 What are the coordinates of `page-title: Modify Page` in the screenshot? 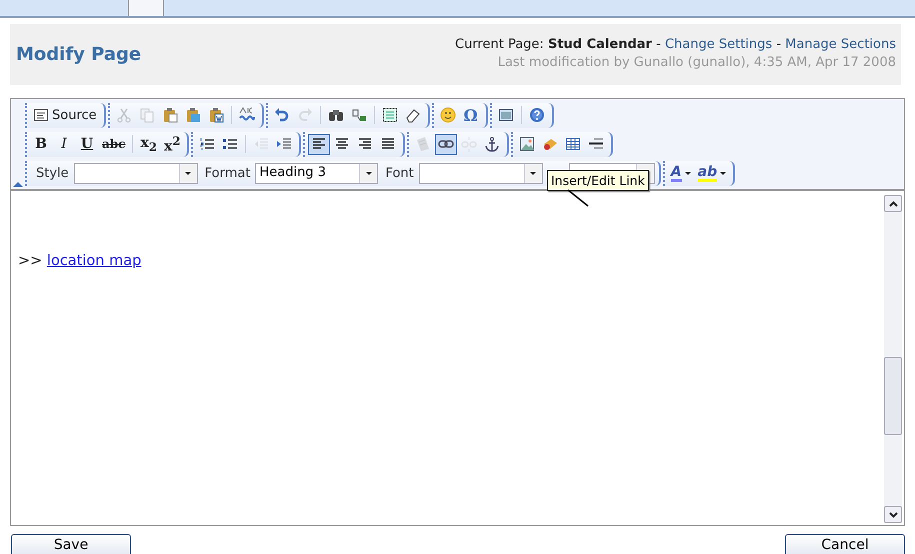 It's located at (79, 54).